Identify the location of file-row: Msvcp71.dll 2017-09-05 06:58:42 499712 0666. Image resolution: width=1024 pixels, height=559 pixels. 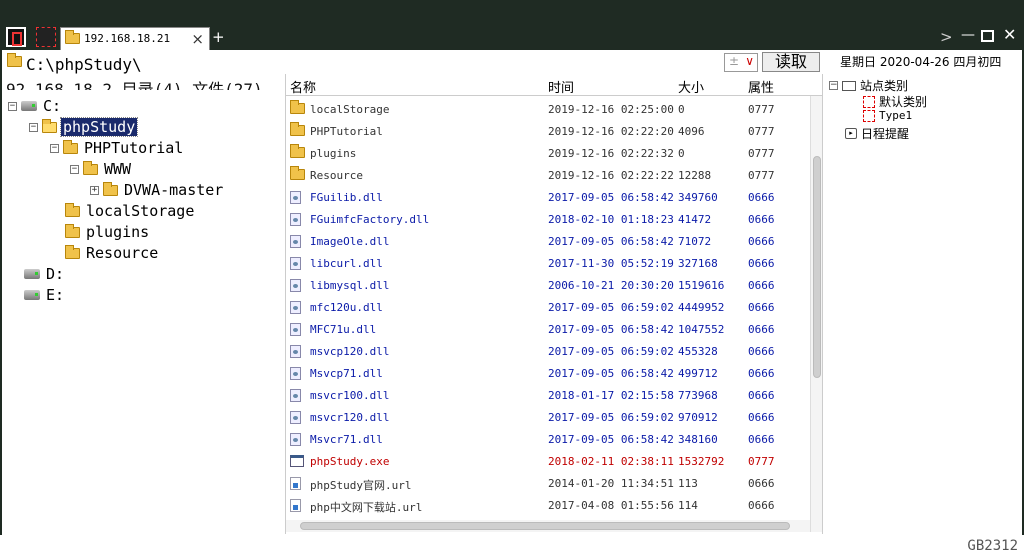
(546, 373).